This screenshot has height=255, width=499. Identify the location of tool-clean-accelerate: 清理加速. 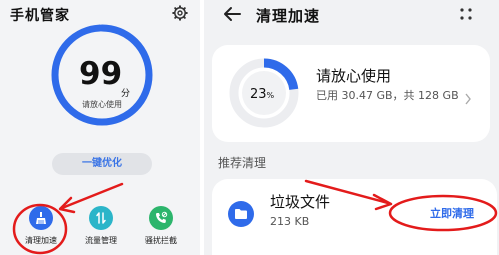
(41, 226).